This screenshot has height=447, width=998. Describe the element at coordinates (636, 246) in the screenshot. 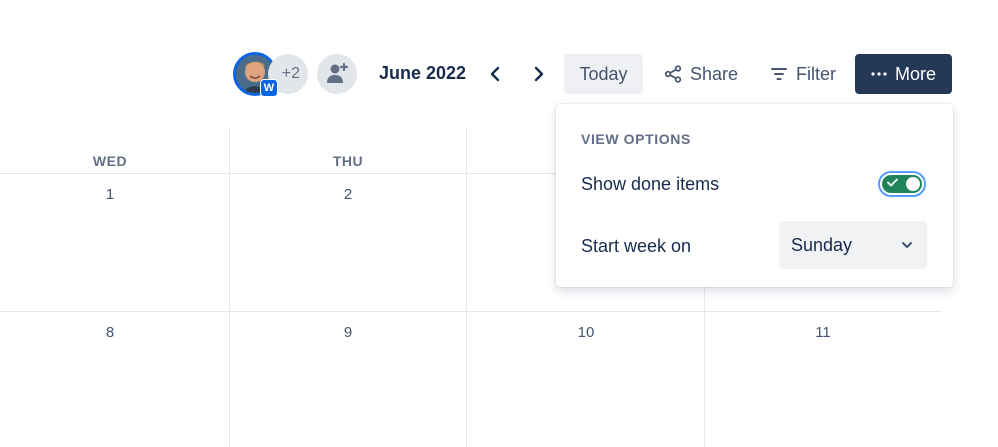

I see `start-week-label: Start week on` at that location.